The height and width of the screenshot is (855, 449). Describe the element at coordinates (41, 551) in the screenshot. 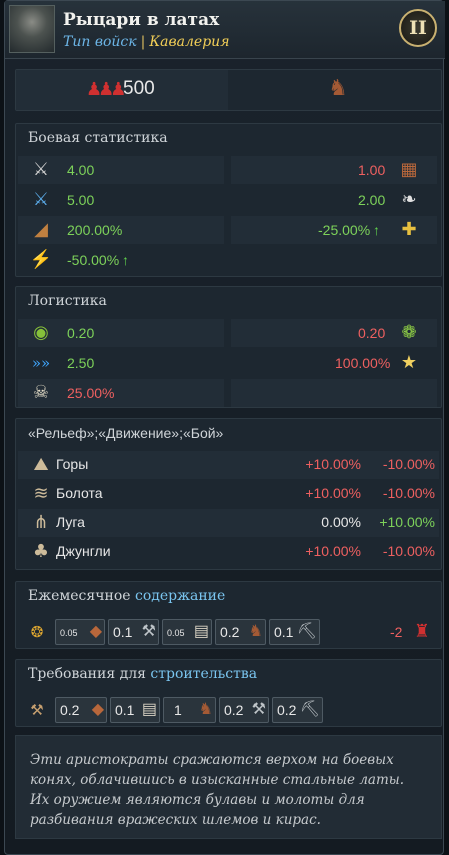

I see `jungle-icon: ♣` at that location.